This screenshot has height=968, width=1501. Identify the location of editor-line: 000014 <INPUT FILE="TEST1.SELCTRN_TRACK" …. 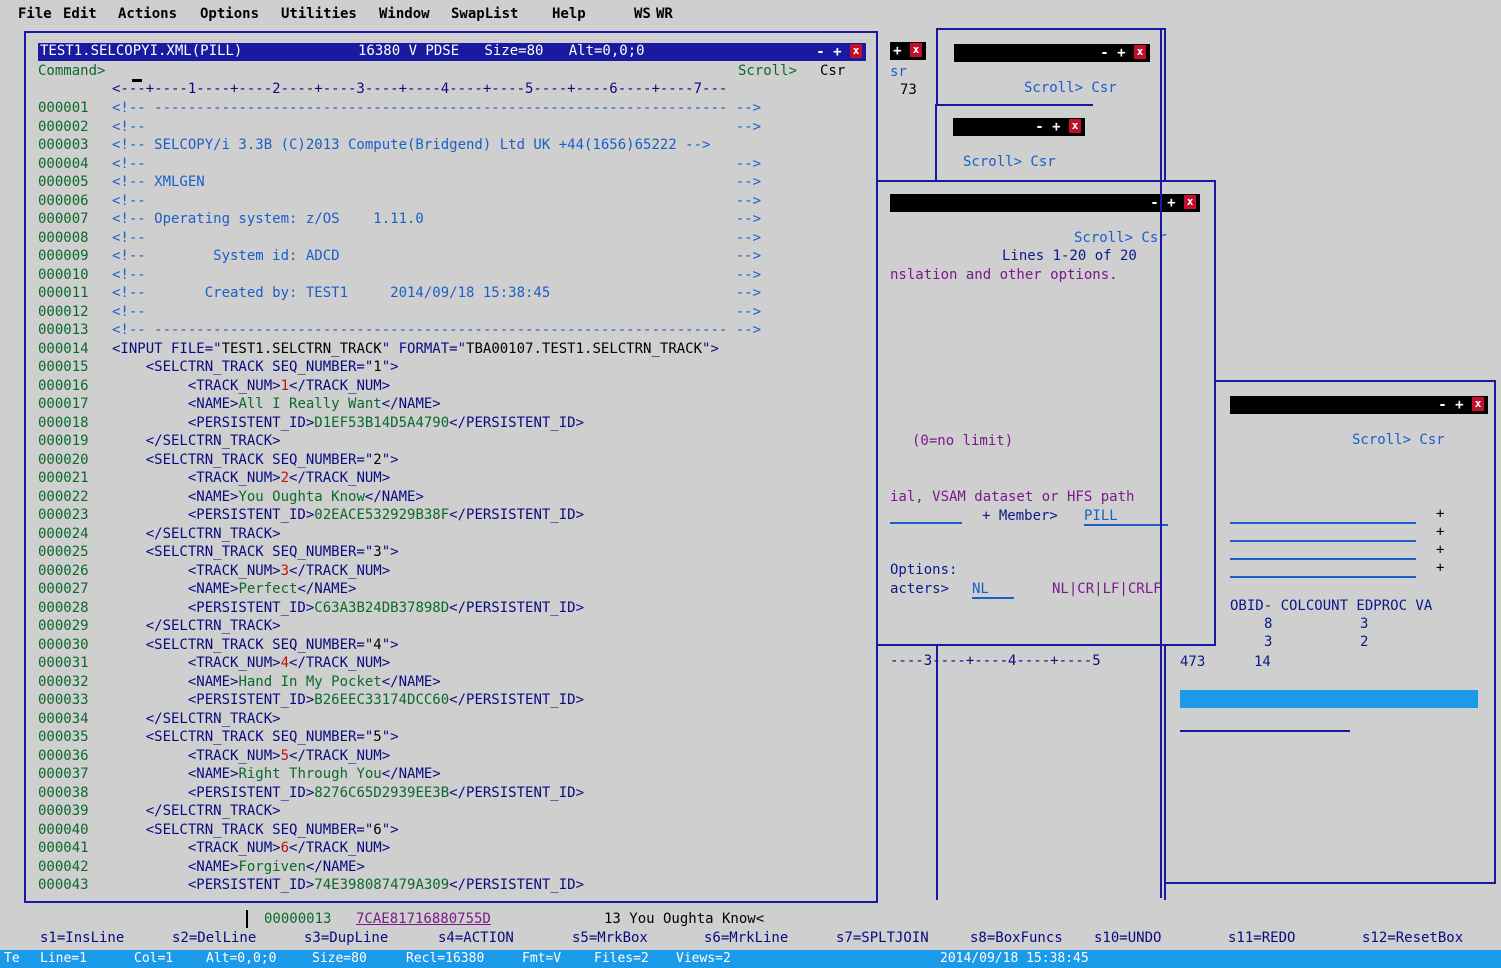
(378, 349).